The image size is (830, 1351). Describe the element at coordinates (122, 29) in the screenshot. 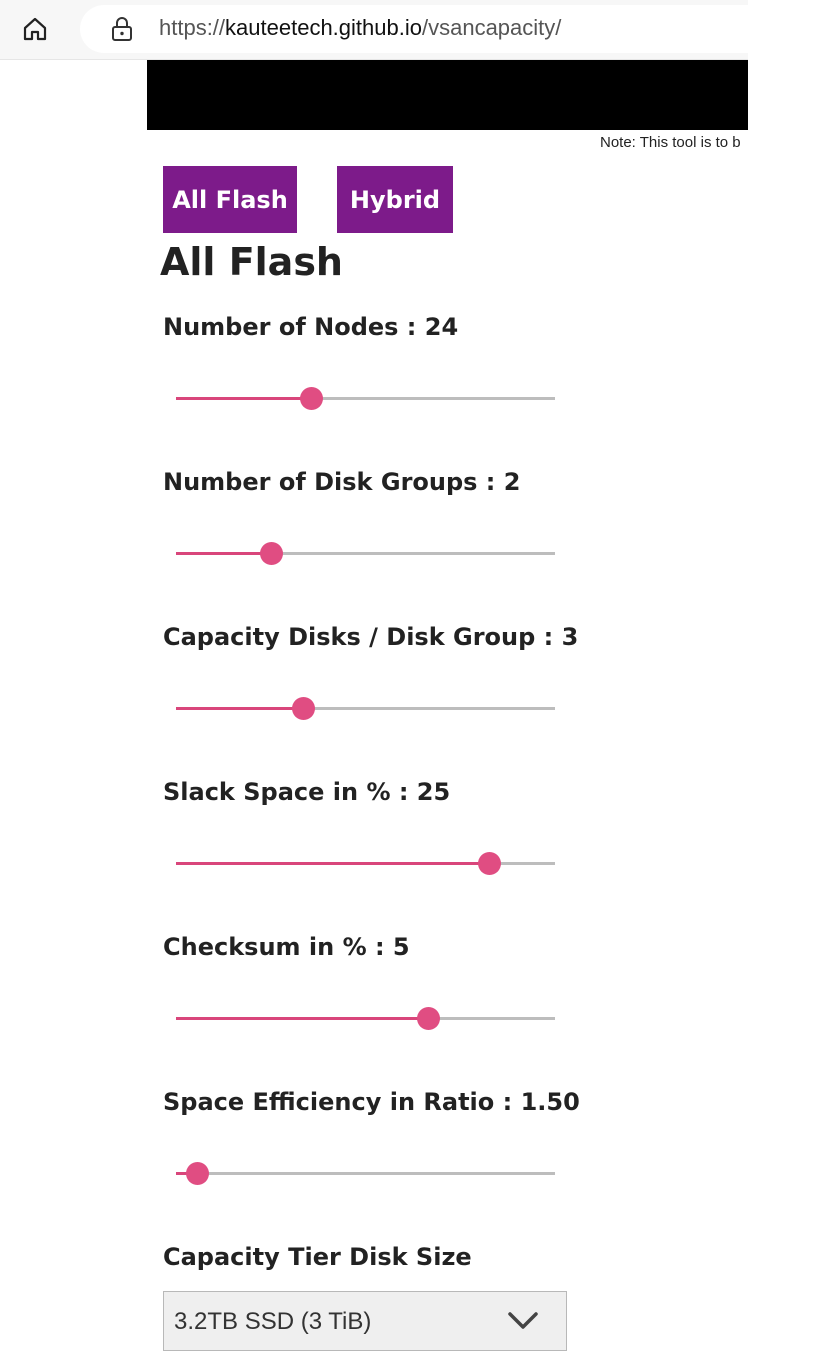

I see `lock-icon` at that location.